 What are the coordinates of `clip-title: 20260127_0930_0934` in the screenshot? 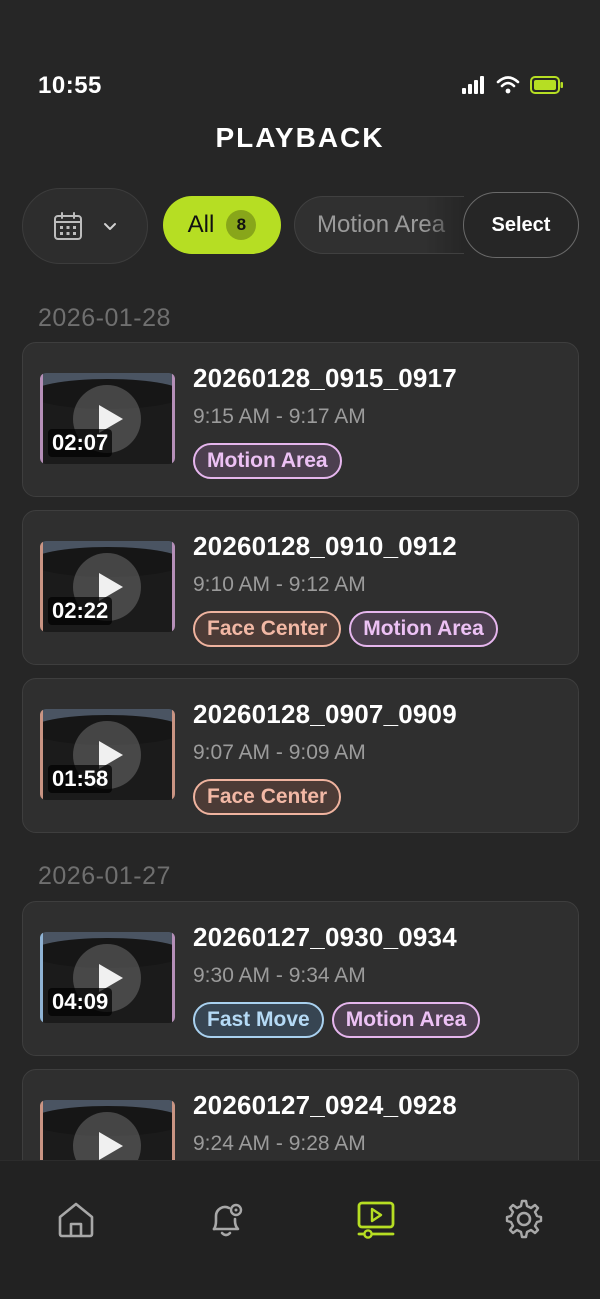 It's located at (325, 937).